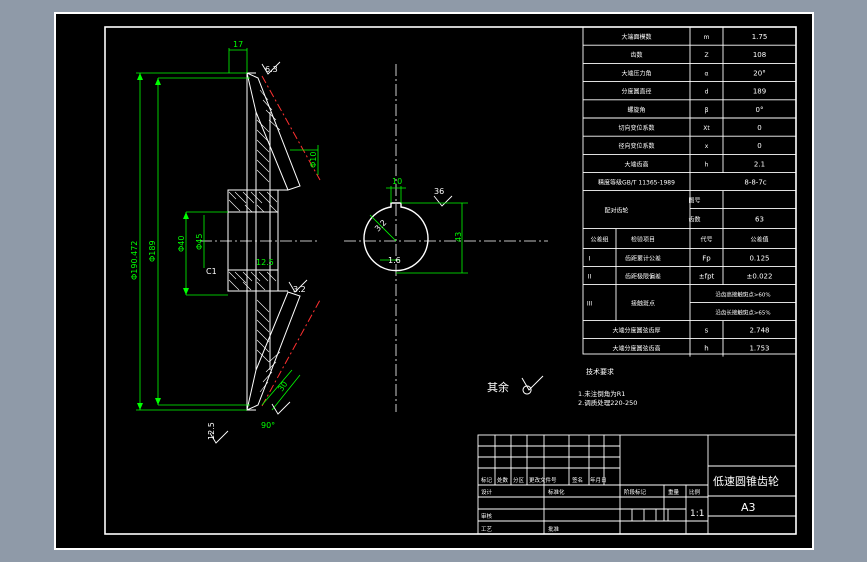 The width and height of the screenshot is (867, 562). I want to click on pair-key-1: 齿数, so click(694, 220).